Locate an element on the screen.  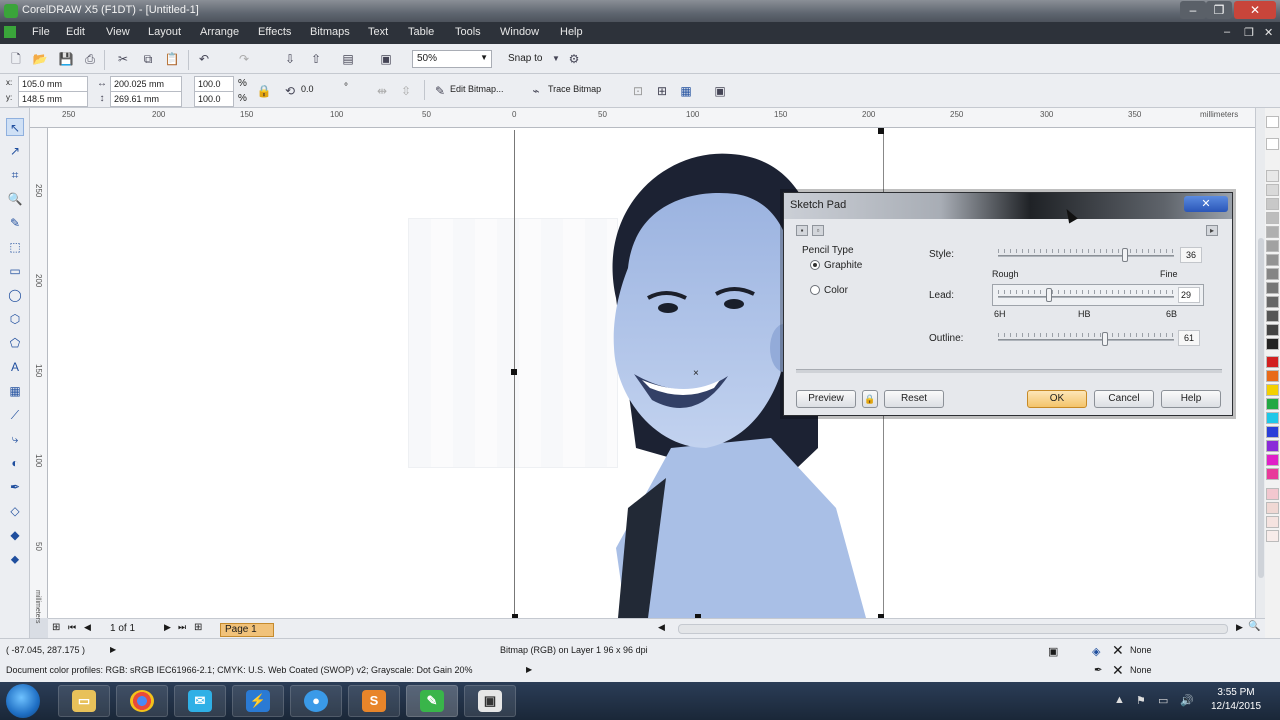
freehand-tool-icon: ✎ is located at coordinates (15, 223).